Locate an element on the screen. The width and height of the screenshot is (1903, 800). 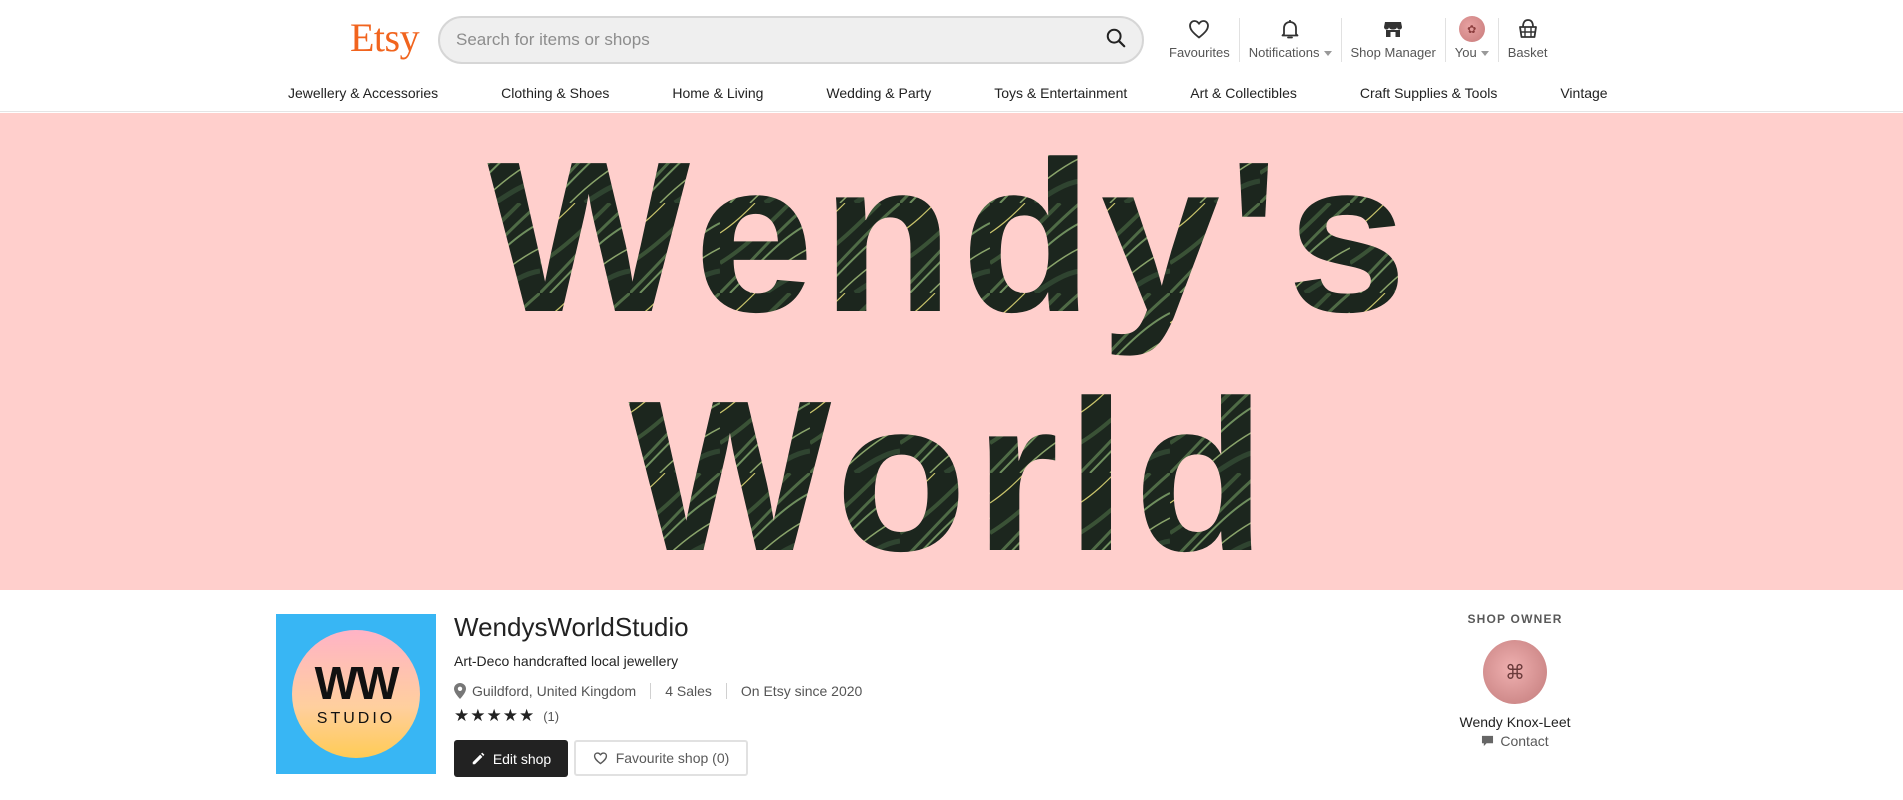
nav-you: ✿ You is located at coordinates (1472, 41).